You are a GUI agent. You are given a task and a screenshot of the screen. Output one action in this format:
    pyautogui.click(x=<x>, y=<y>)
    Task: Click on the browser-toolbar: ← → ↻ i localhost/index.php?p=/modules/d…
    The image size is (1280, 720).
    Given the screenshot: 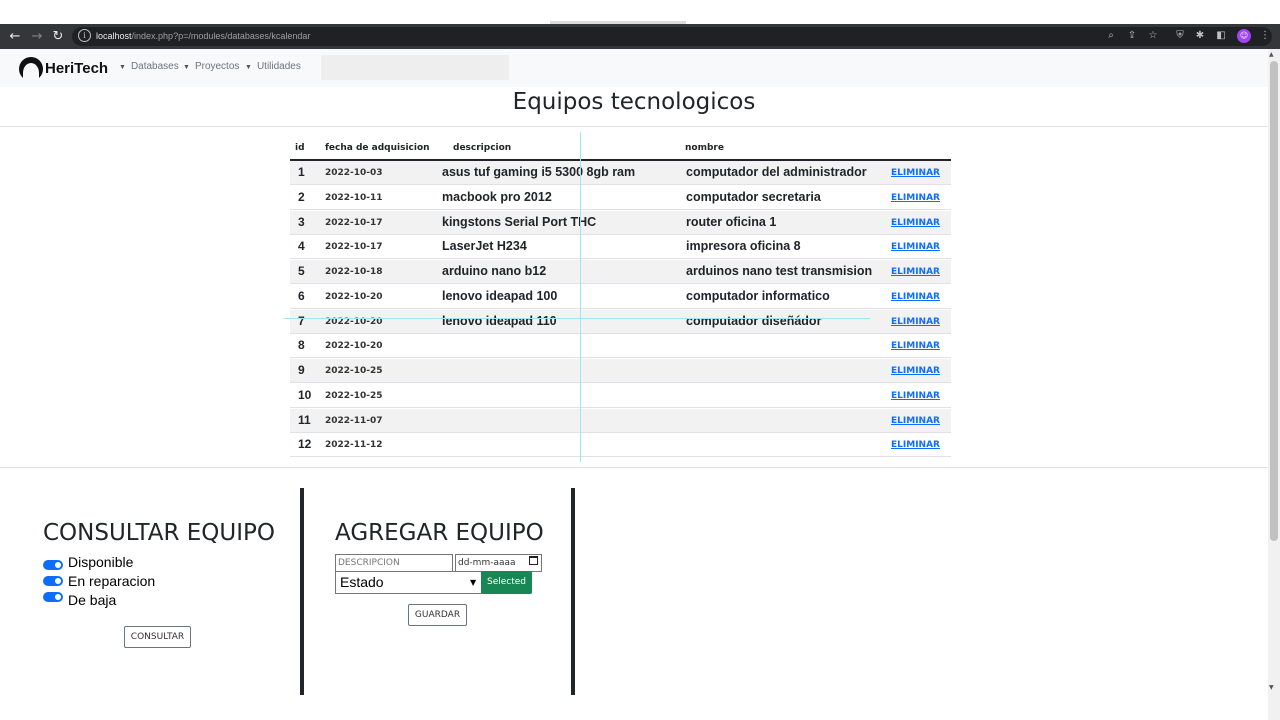 What is the action you would take?
    pyautogui.click(x=640, y=36)
    